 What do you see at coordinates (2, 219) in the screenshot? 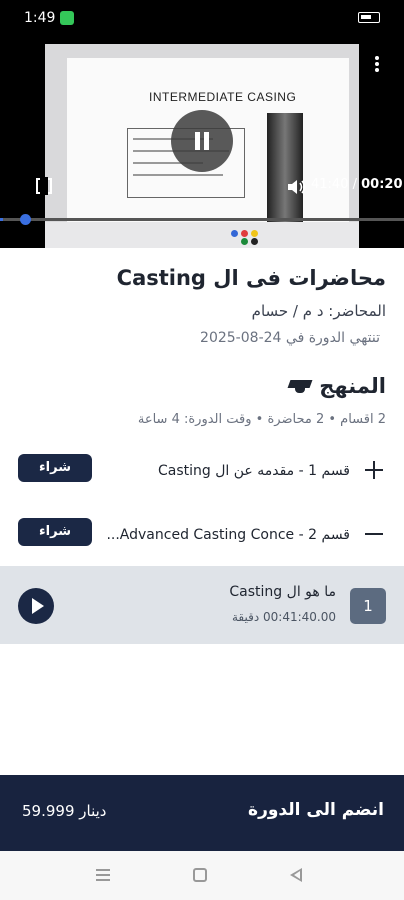
I see `seek-fill` at bounding box center [2, 219].